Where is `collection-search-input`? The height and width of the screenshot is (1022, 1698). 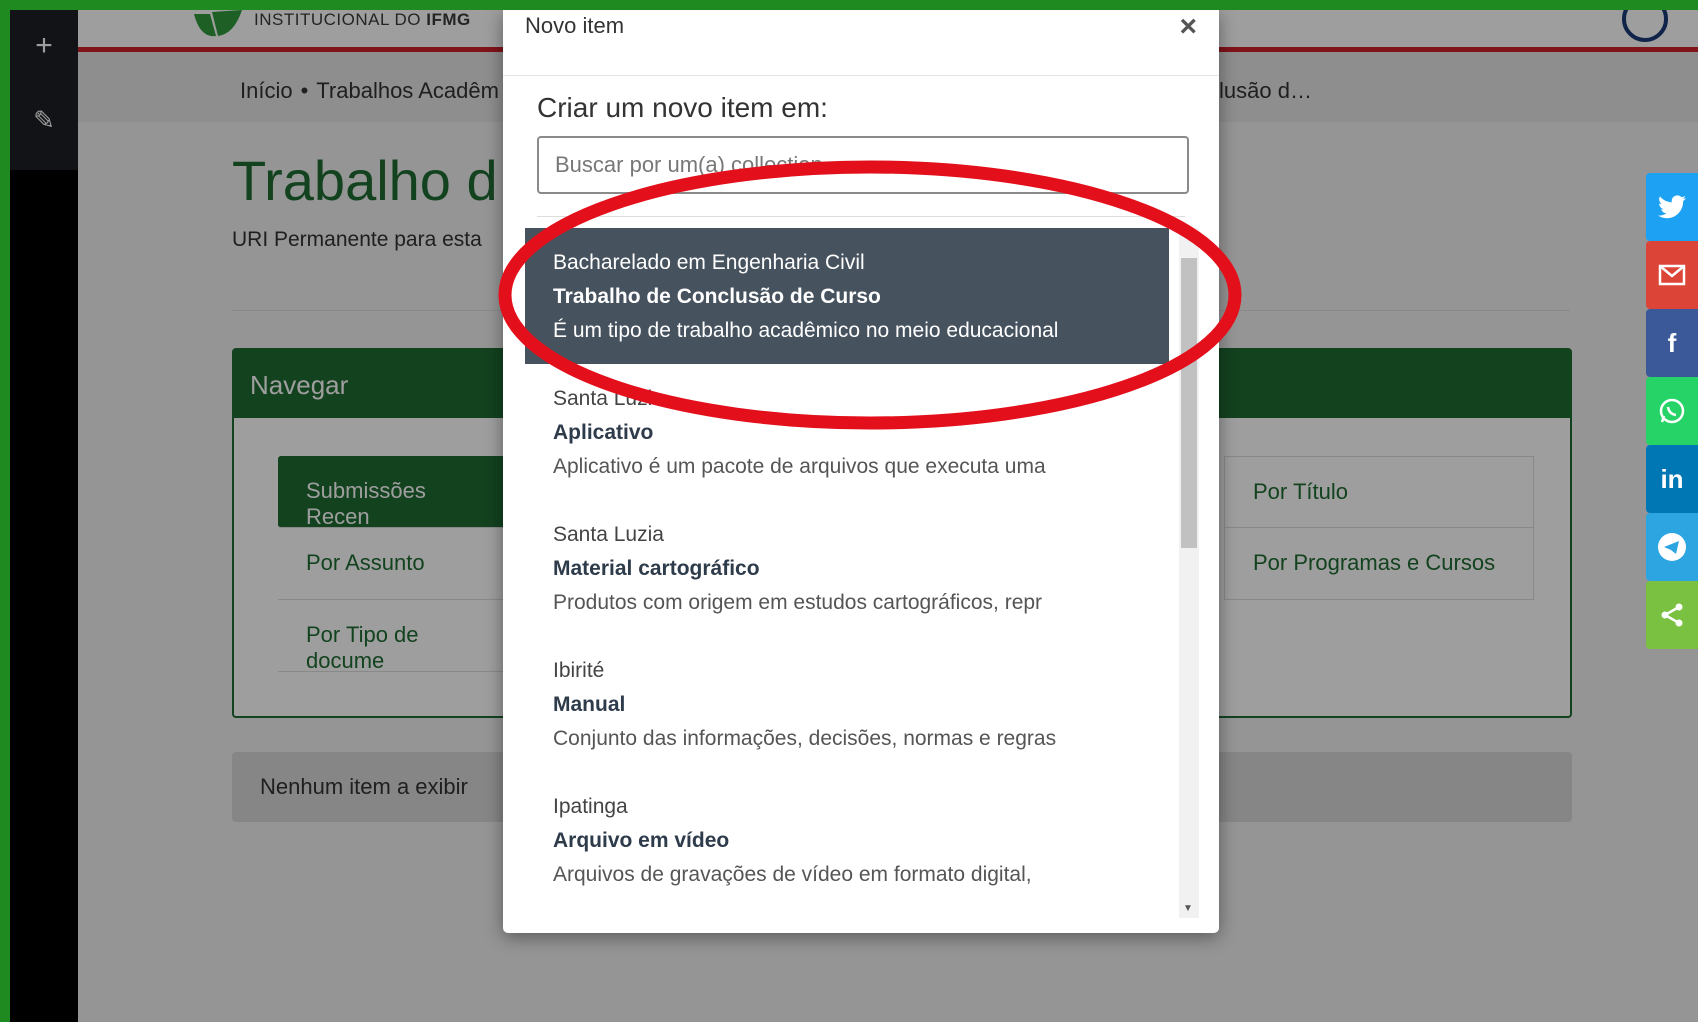
collection-search-input is located at coordinates (863, 165).